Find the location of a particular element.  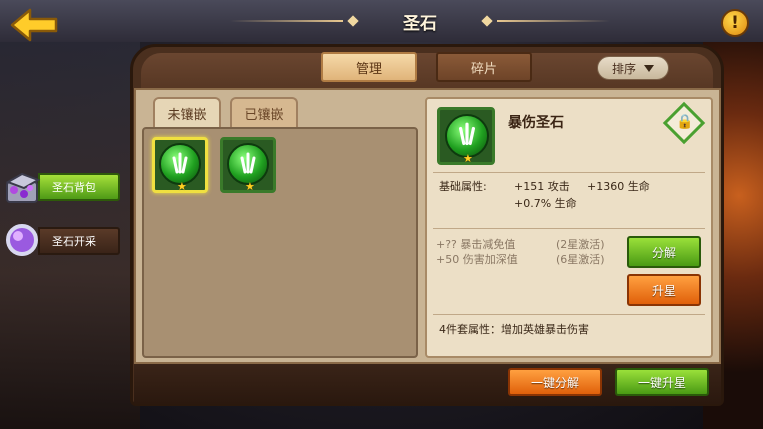

attr-value: +151 攻击 is located at coordinates (542, 186).